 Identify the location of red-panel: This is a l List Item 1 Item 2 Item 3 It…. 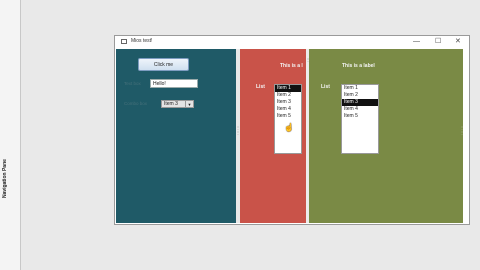
(273, 136).